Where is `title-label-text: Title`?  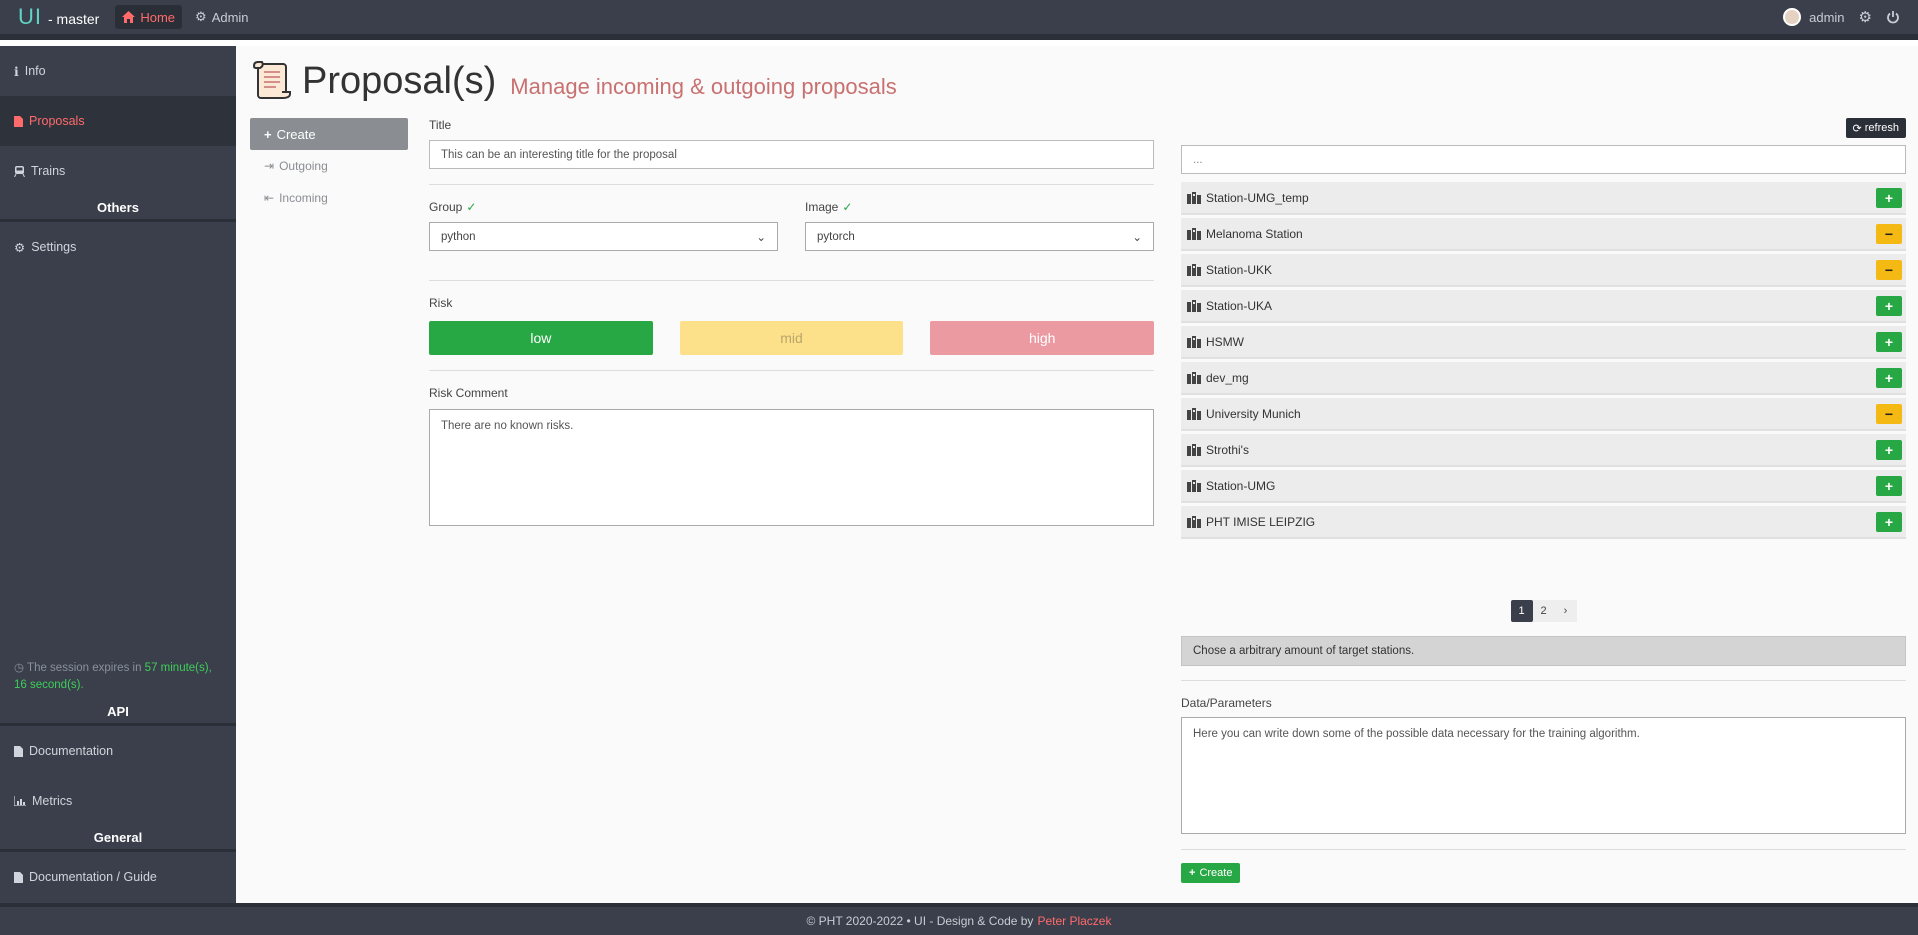 title-label-text: Title is located at coordinates (440, 125).